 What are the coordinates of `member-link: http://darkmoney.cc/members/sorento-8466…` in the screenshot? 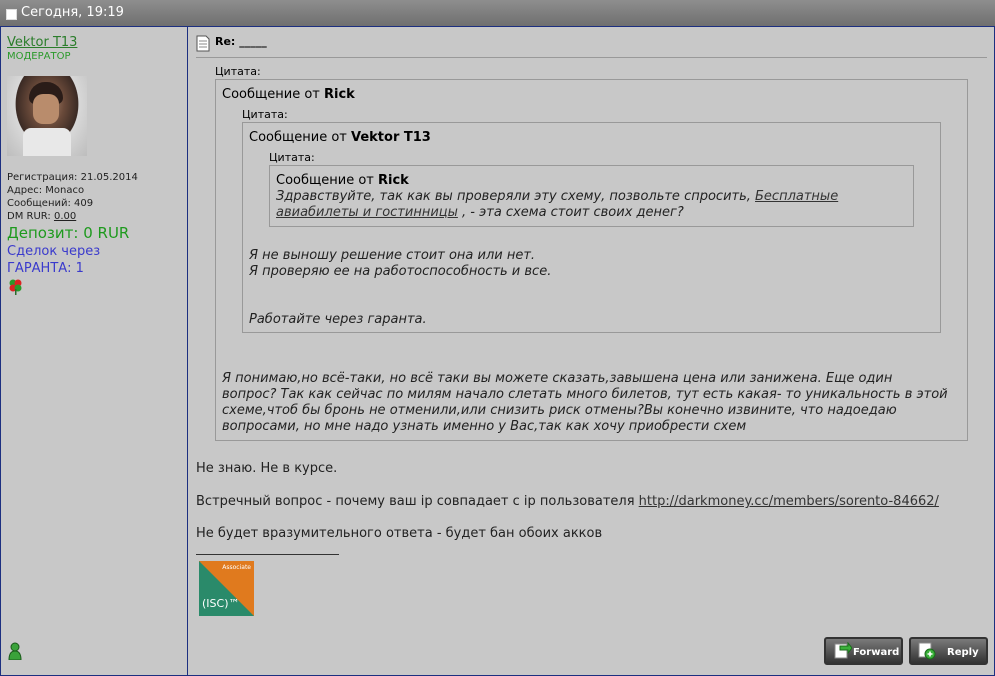 It's located at (789, 501).